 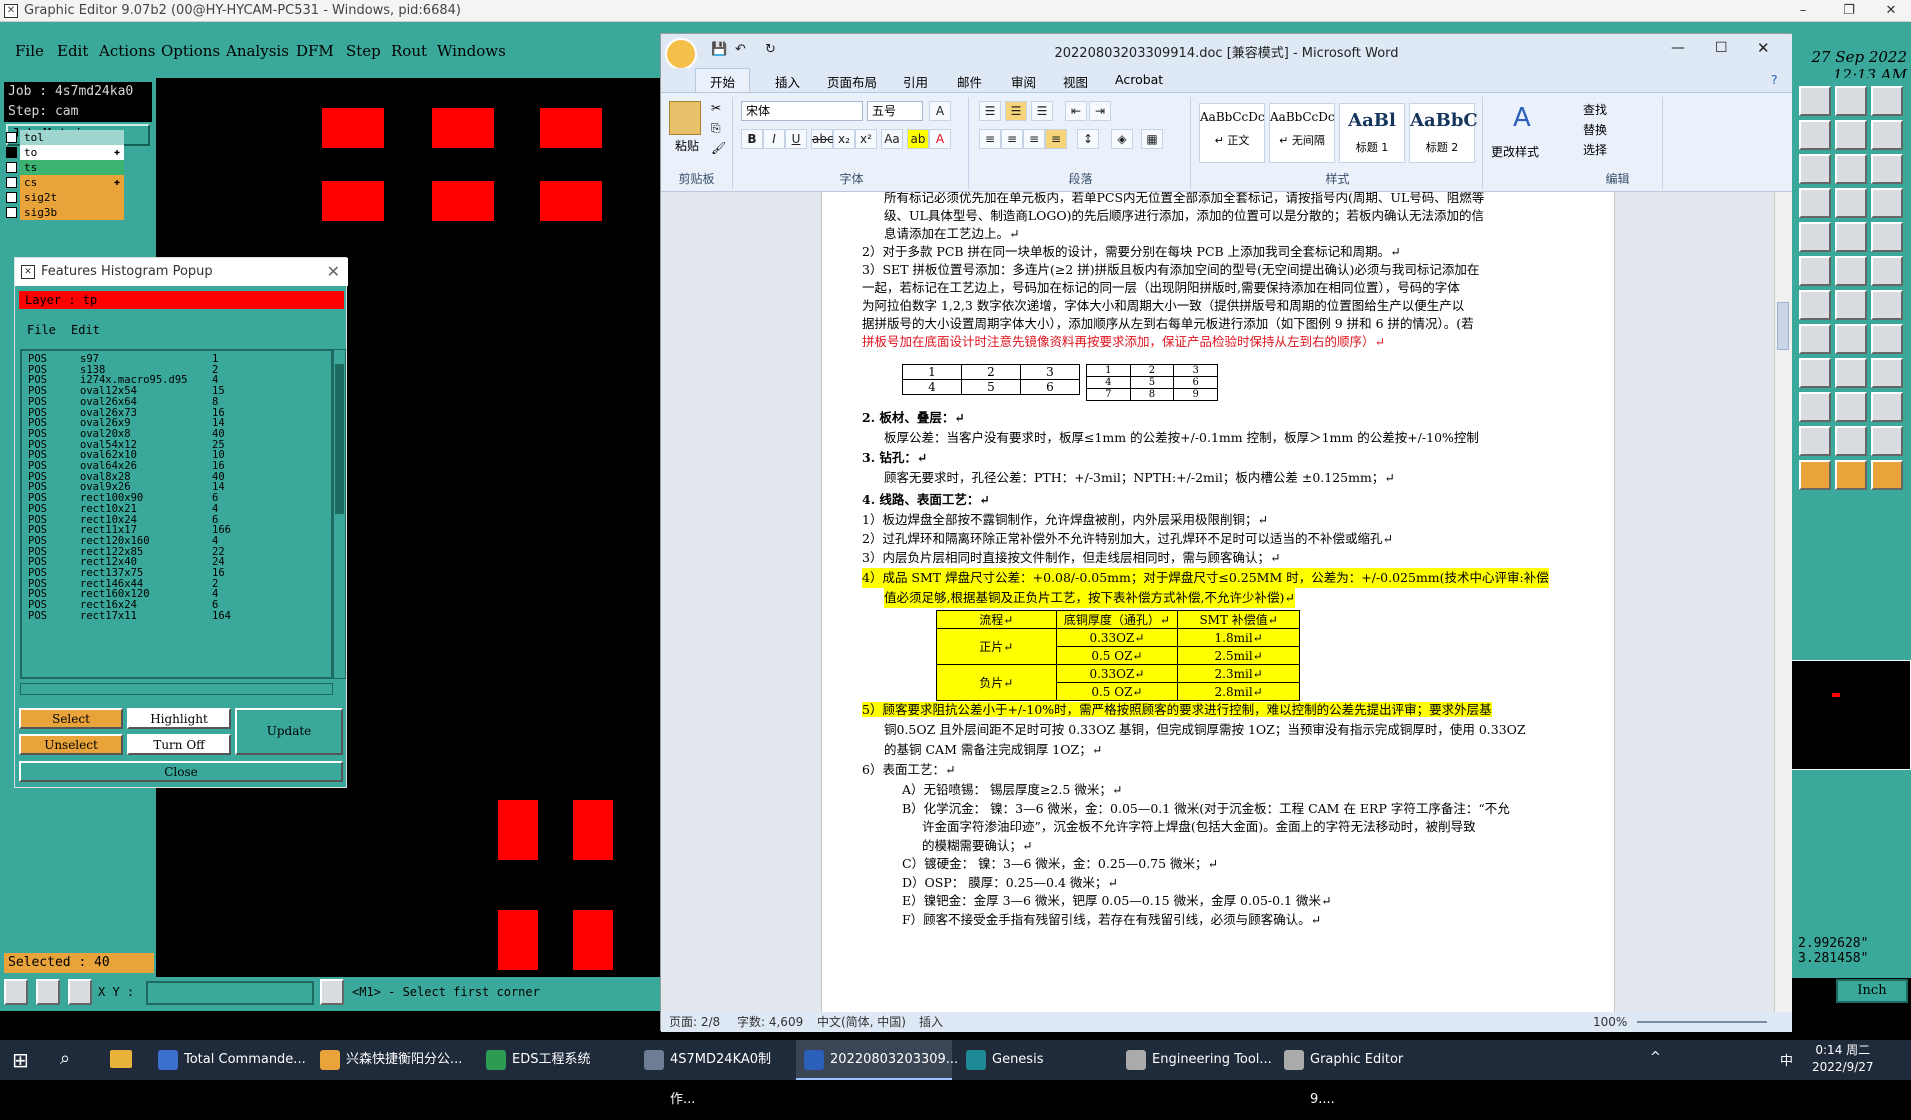 I want to click on menu-rout: Rout, so click(x=409, y=51).